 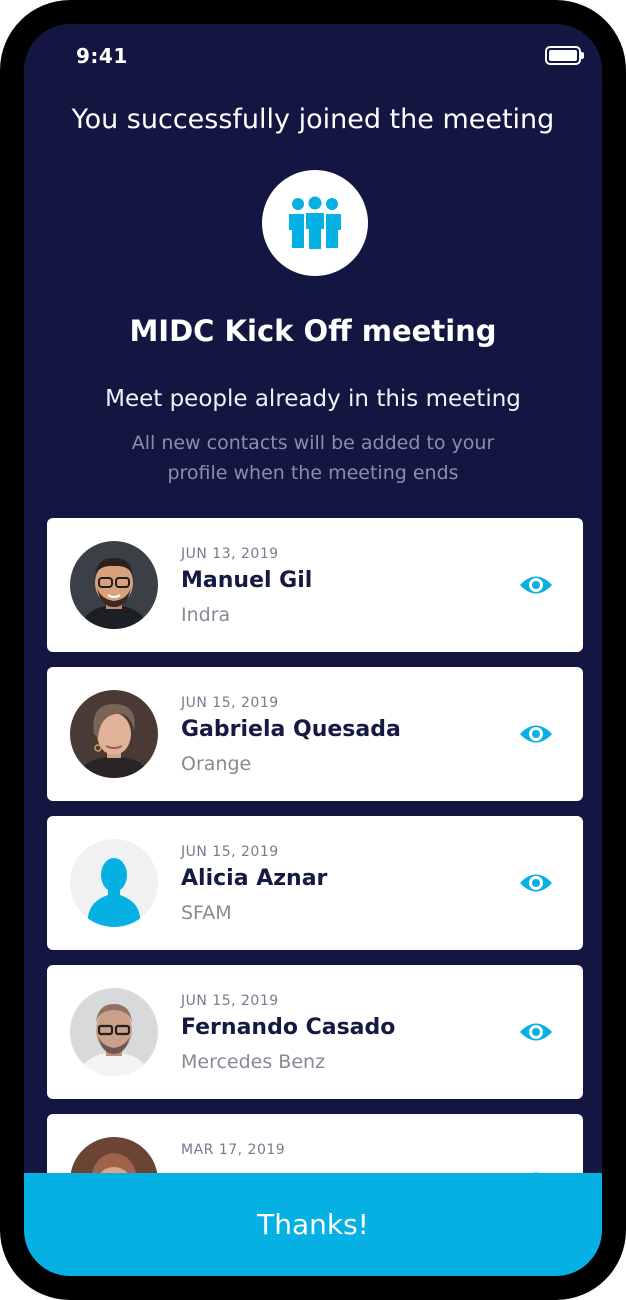 I want to click on contact-company: Indra, so click(x=206, y=615).